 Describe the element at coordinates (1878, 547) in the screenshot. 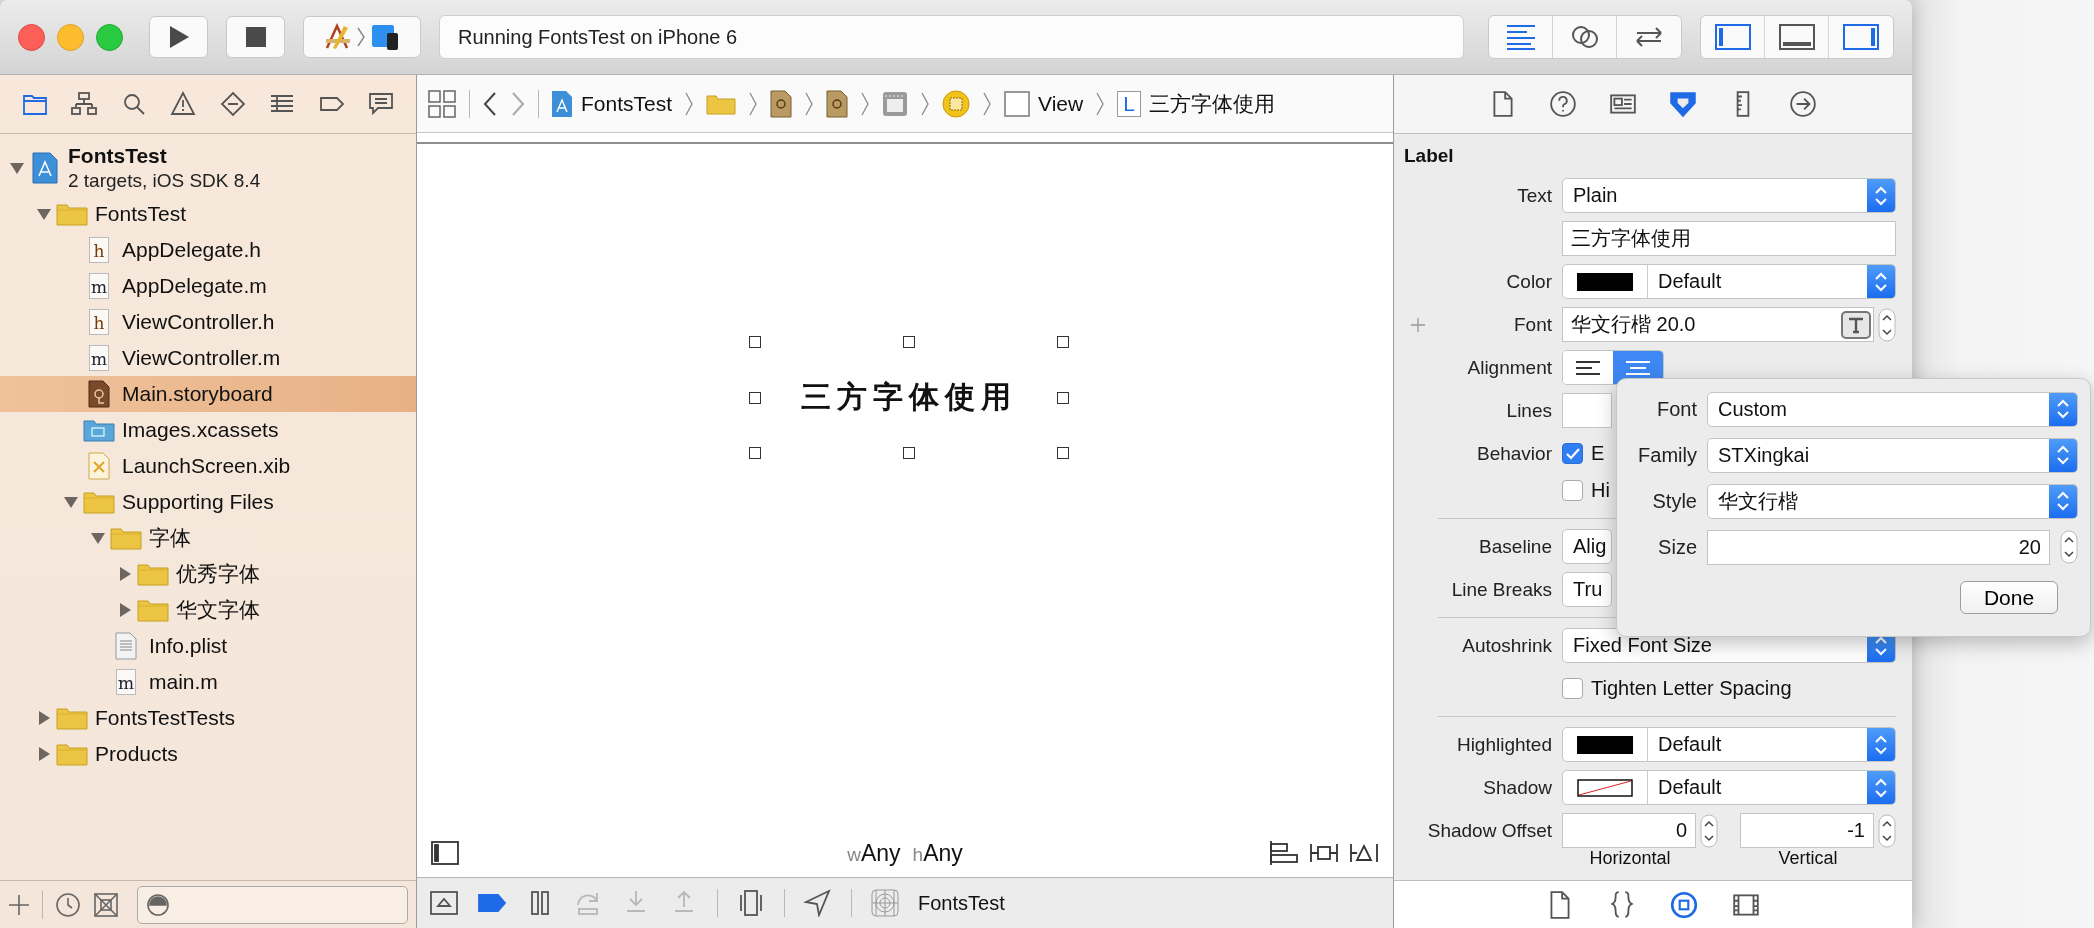

I see `size-field: 20` at that location.